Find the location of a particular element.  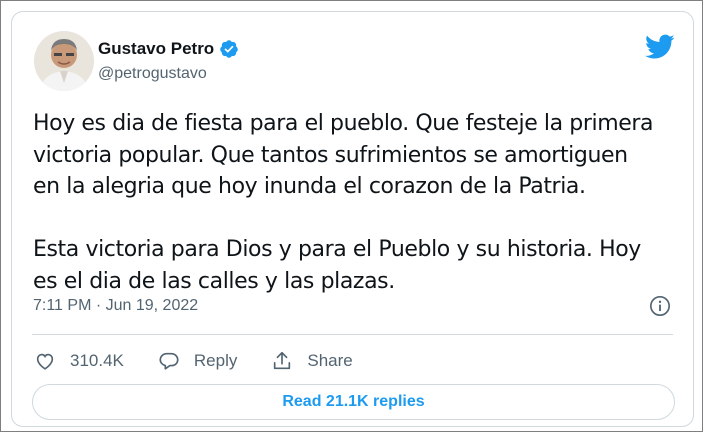

info-icon is located at coordinates (660, 306).